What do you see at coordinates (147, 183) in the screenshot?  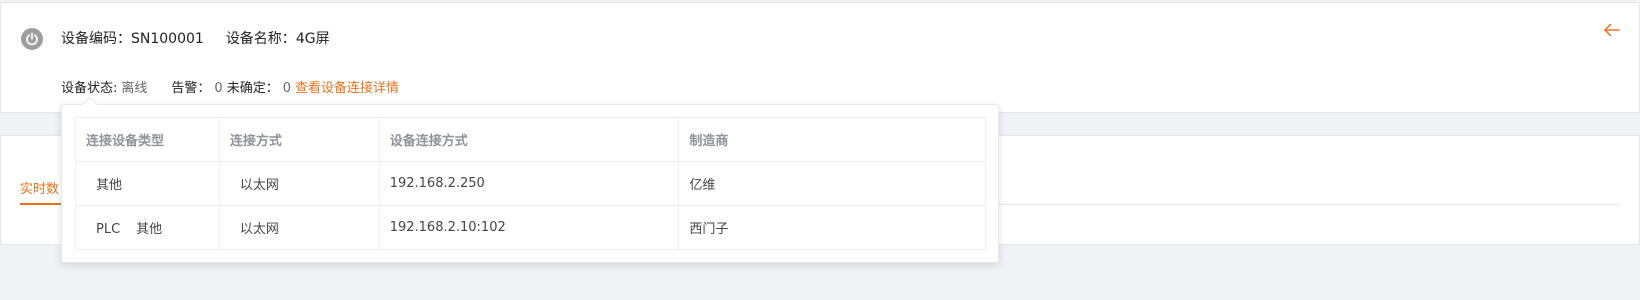 I see `cell-device-type: 其他` at bounding box center [147, 183].